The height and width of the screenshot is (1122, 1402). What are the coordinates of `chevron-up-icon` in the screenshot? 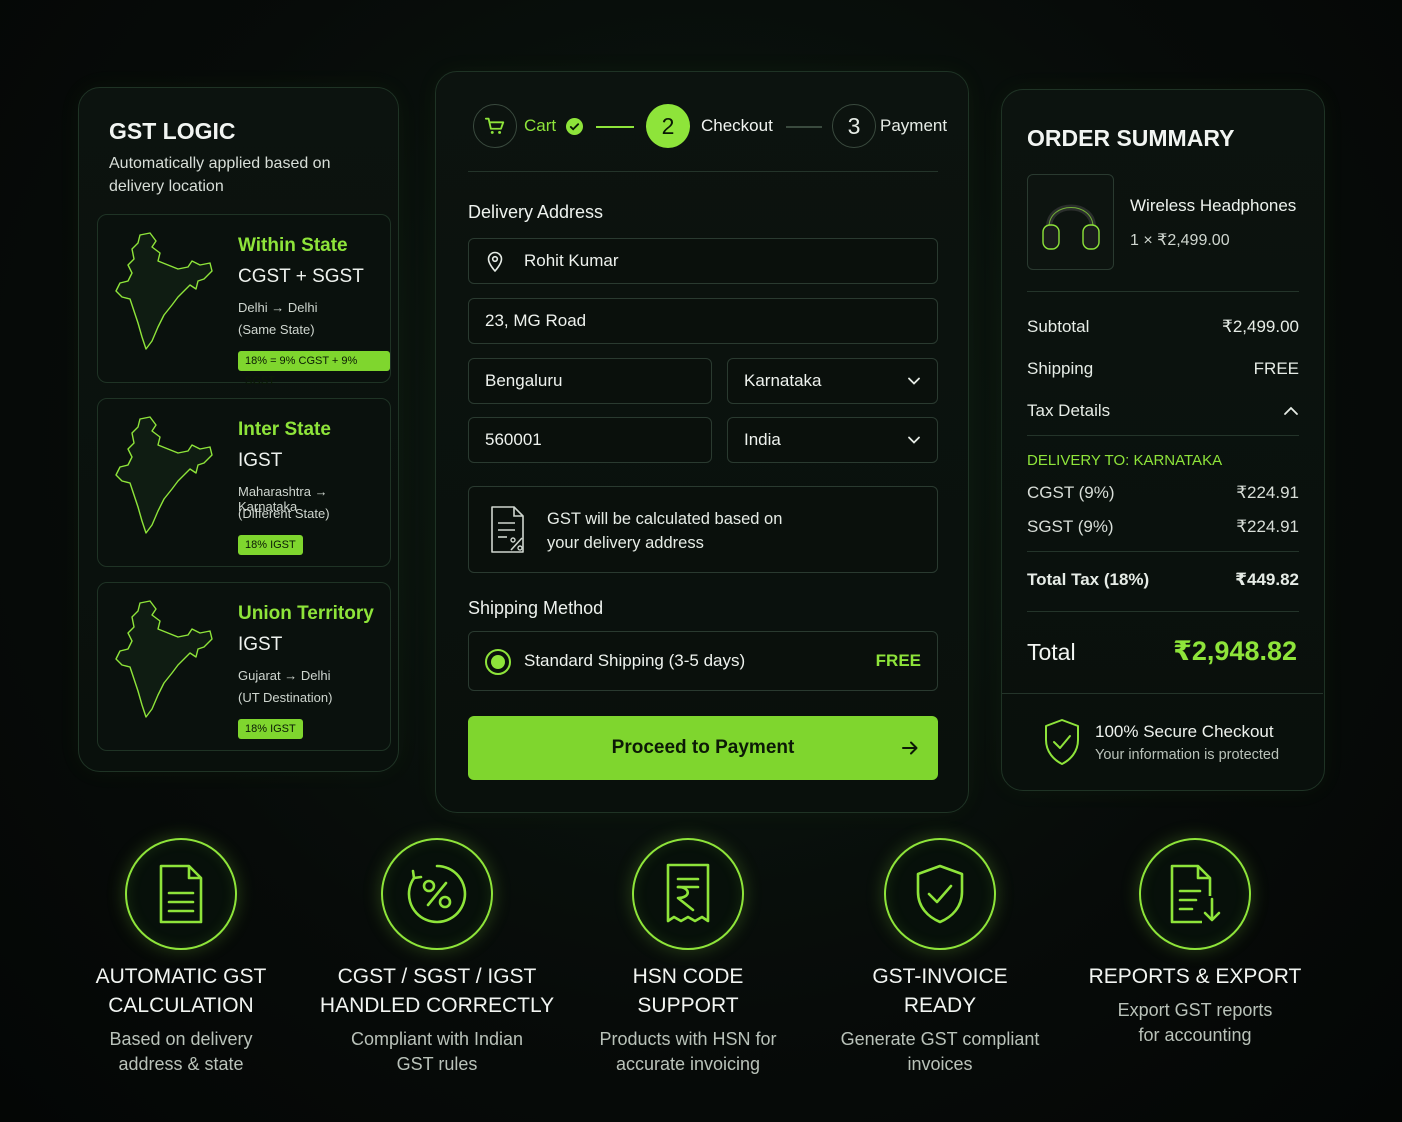 It's located at (1291, 410).